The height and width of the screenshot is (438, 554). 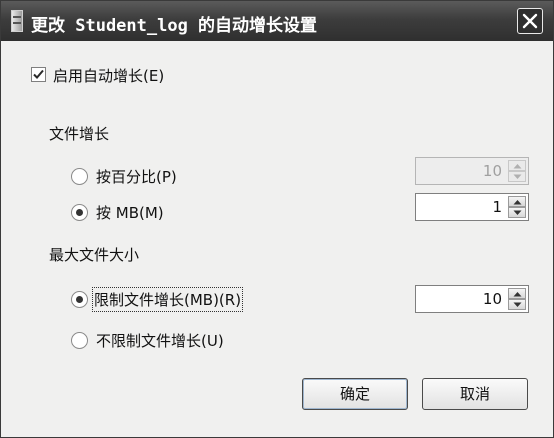 What do you see at coordinates (497, 207) in the screenshot?
I see `by-mb-value: 1` at bounding box center [497, 207].